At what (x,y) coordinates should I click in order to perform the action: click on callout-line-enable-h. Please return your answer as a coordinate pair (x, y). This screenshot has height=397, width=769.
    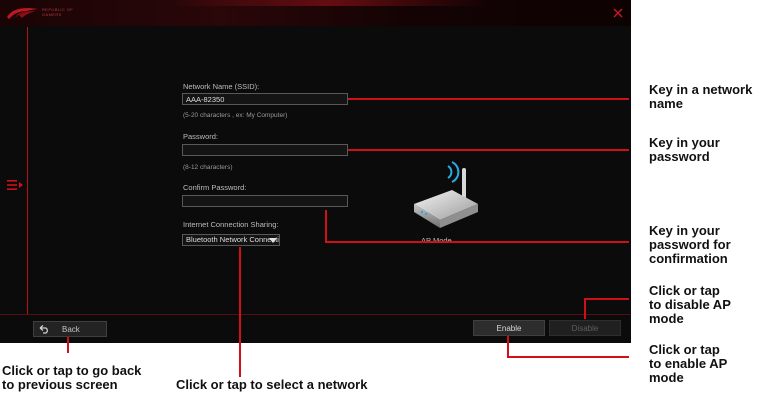
    Looking at the image, I should click on (568, 357).